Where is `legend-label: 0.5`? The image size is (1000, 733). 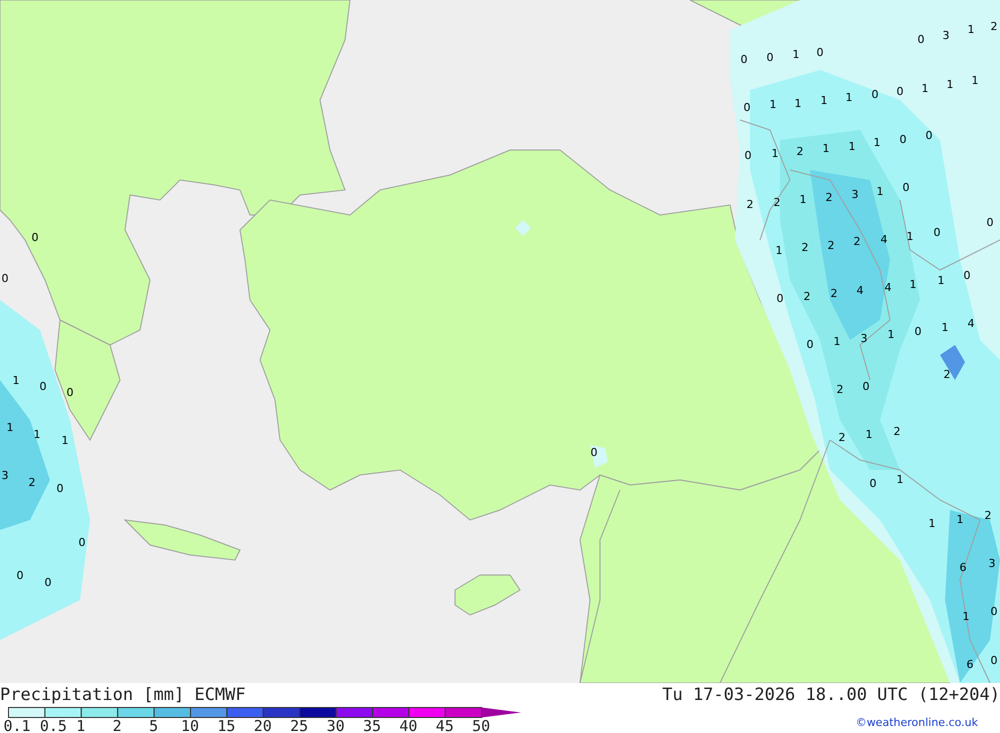
legend-label: 0.5 is located at coordinates (53, 725).